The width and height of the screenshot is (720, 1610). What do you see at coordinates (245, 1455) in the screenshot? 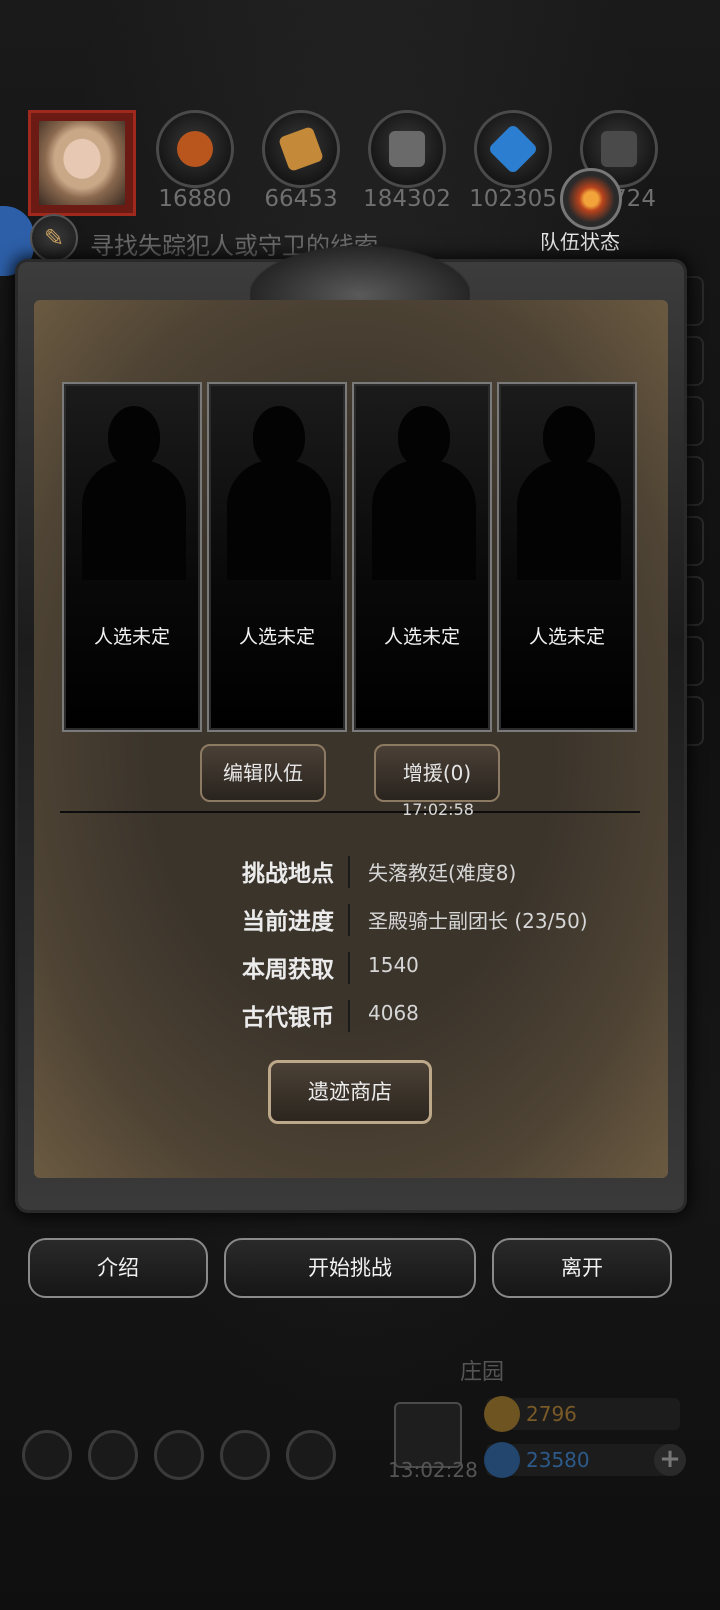
I see `mail-icon` at bounding box center [245, 1455].